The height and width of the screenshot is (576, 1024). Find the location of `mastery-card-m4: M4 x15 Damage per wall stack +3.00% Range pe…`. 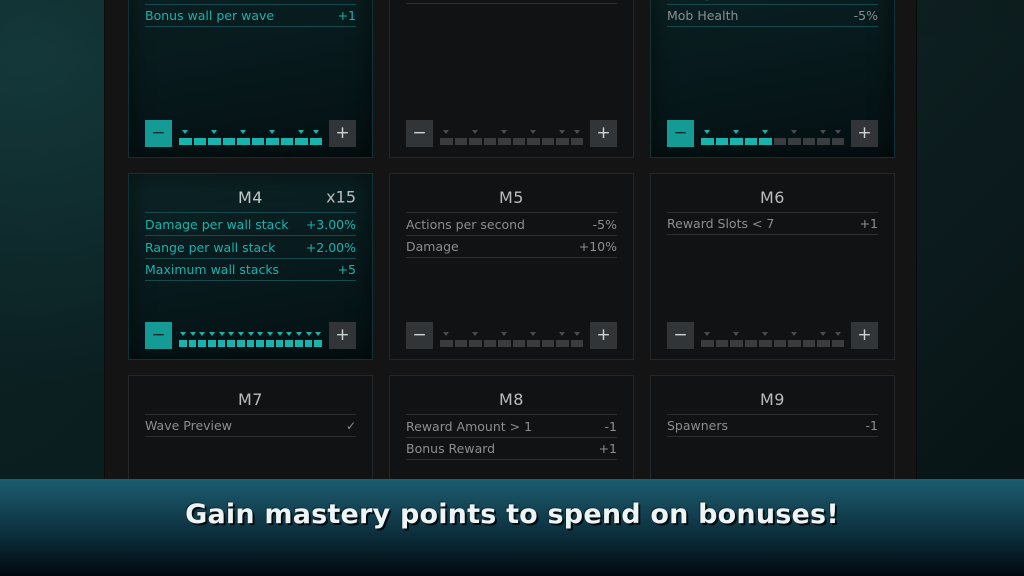

mastery-card-m4: M4 x15 Damage per wall stack +3.00% Range pe… is located at coordinates (250, 266).